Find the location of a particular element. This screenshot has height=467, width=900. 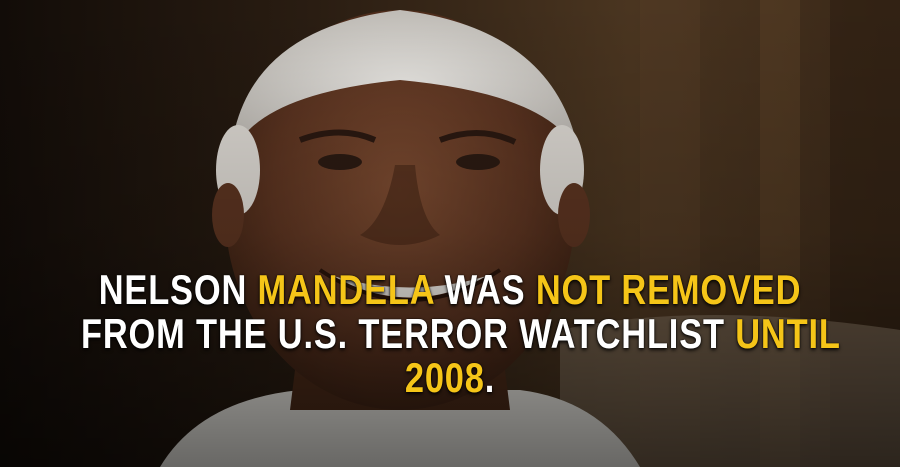

caption-text: FROM THE U.S. TERROR WATCHLIST is located at coordinates (408, 333).